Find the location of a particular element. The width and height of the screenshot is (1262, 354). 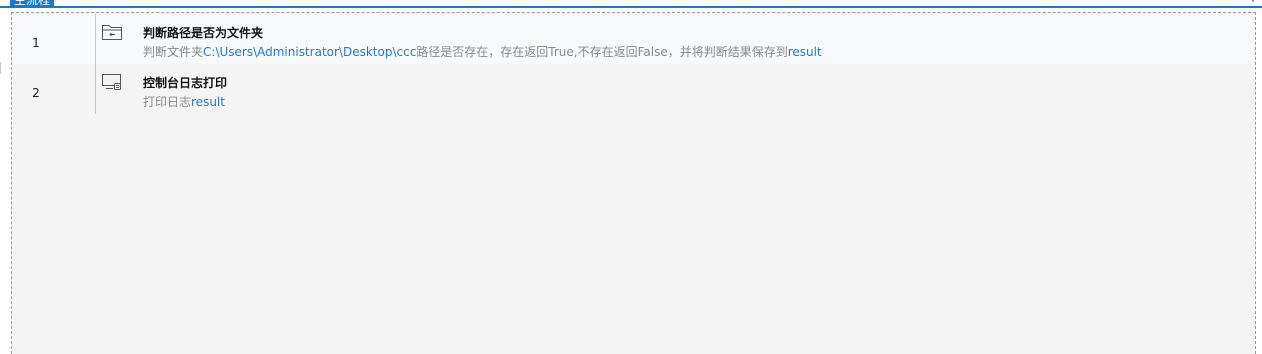

step-title: 判断路径是否为文件夹 is located at coordinates (203, 33).